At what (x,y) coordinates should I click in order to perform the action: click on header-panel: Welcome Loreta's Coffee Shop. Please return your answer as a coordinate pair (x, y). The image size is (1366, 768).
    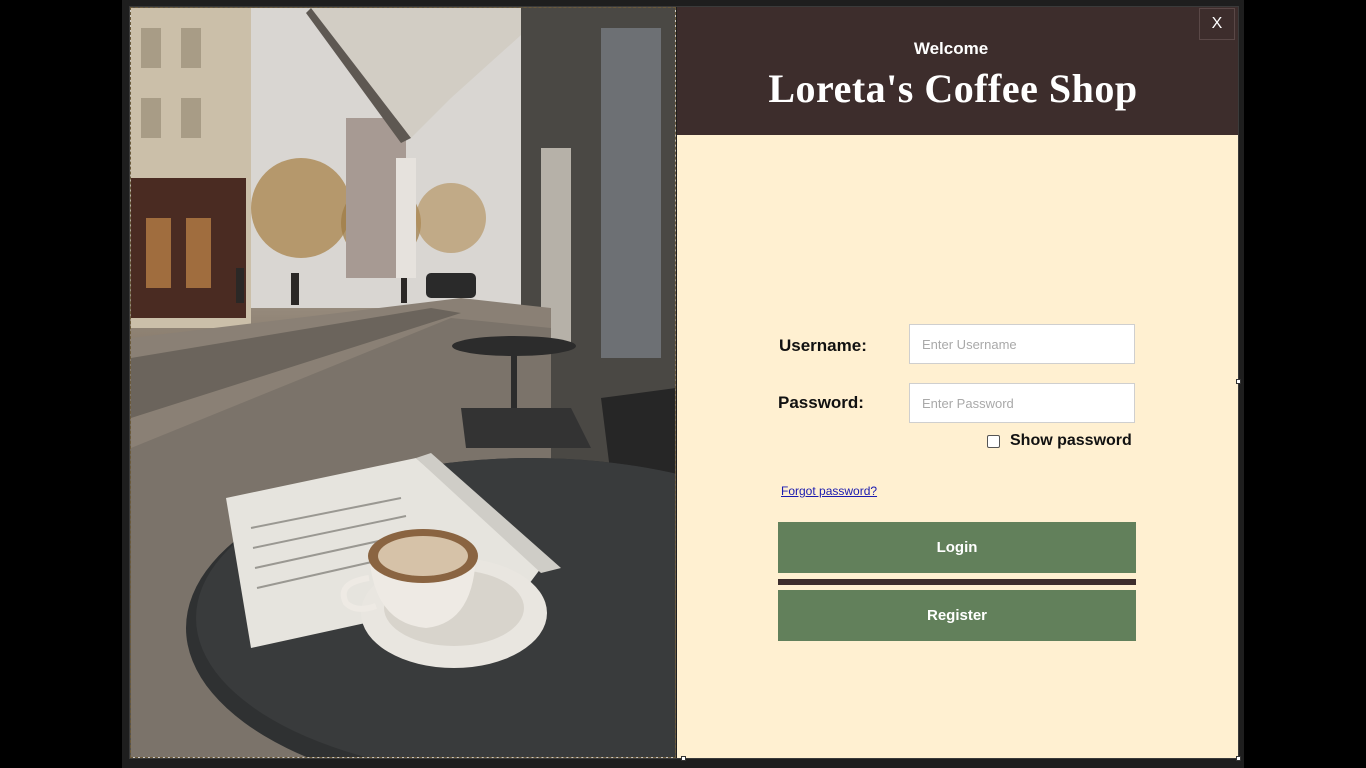
    Looking at the image, I should click on (957, 71).